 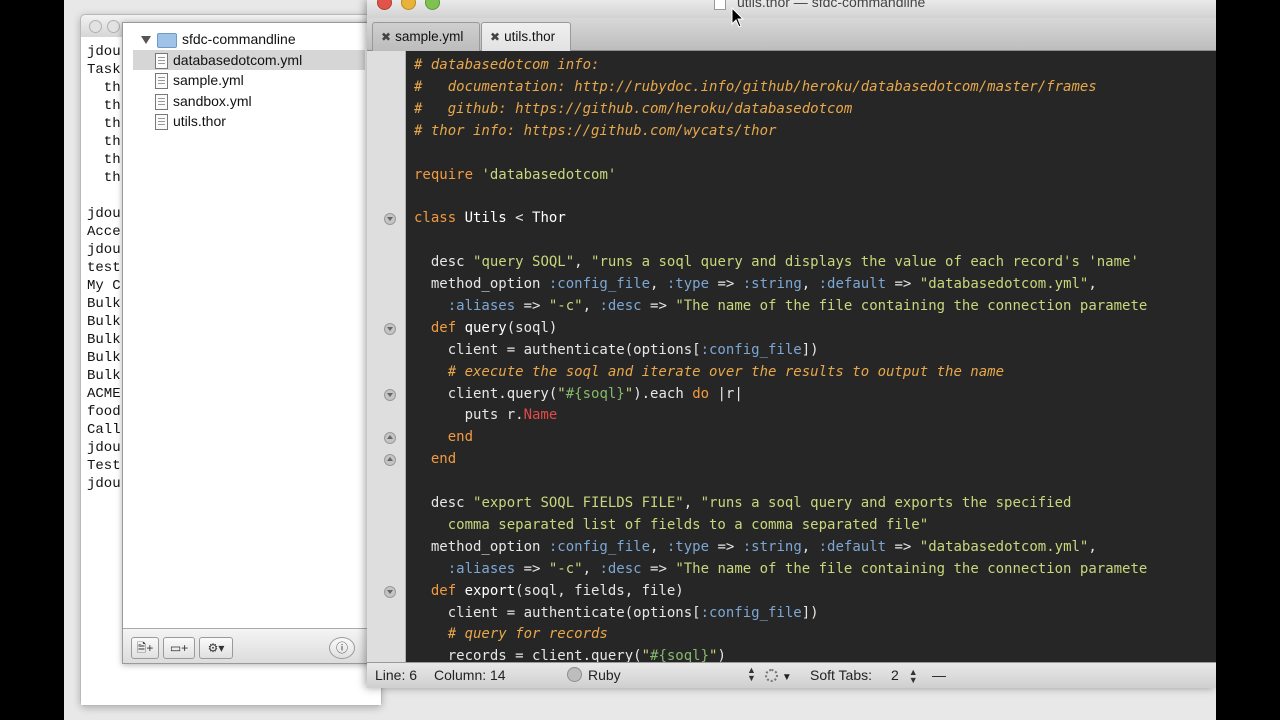 What do you see at coordinates (594, 675) in the screenshot?
I see `language-selector: Ruby` at bounding box center [594, 675].